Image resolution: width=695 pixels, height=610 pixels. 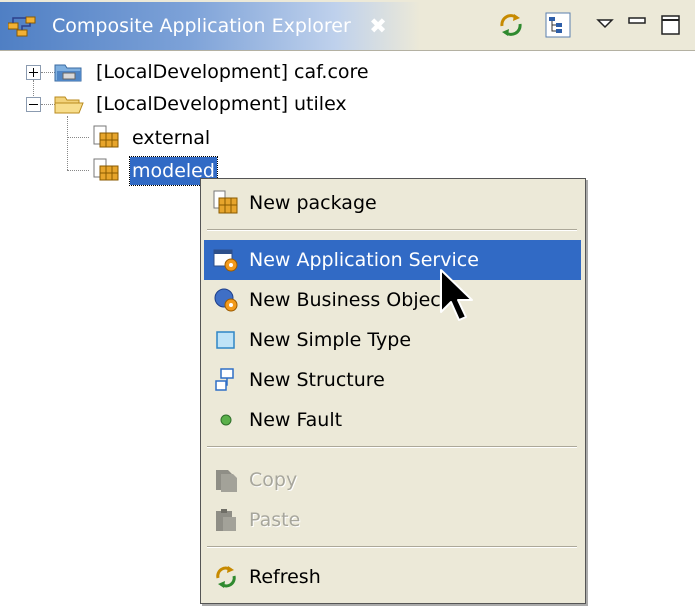 I want to click on tree-item-label: [LocalDevelopment] caf.core, so click(x=232, y=72).